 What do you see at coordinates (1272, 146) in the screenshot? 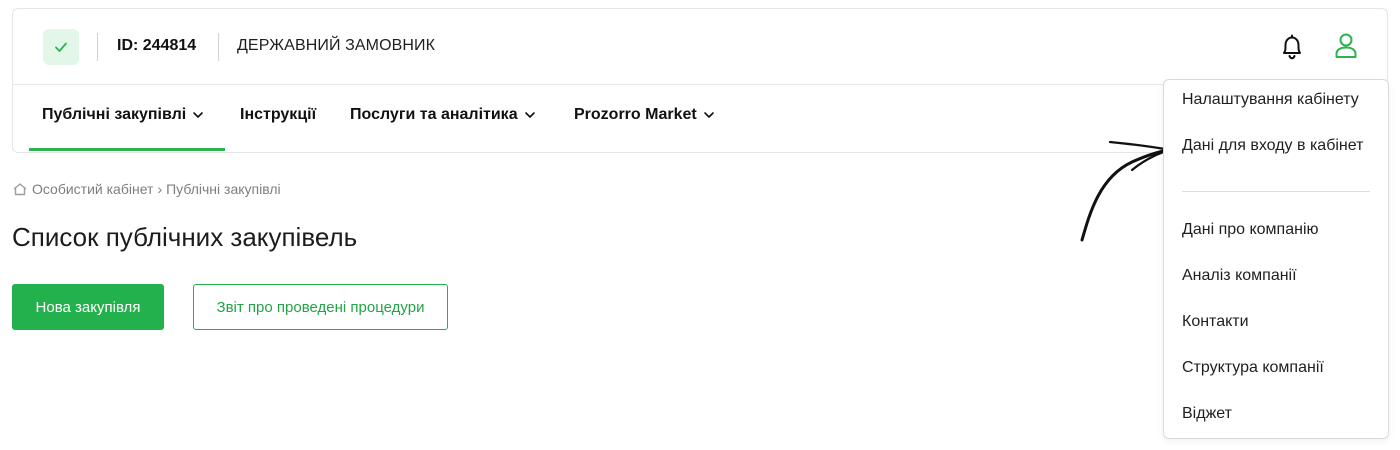
I see `menu-item-login-data: Дані для входу в кабінет` at bounding box center [1272, 146].